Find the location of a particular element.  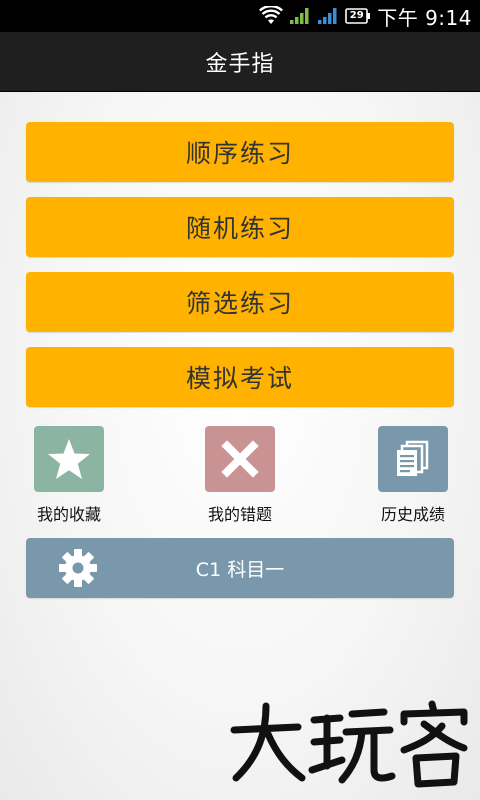

favorites-shortcut: 我的收藏 is located at coordinates (69, 476).